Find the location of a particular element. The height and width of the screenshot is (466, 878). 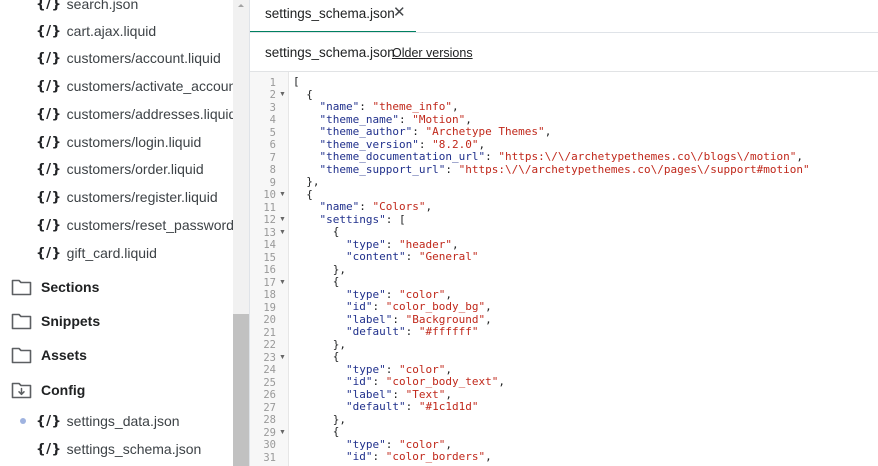

file-title: settings_schema.json is located at coordinates (330, 52).